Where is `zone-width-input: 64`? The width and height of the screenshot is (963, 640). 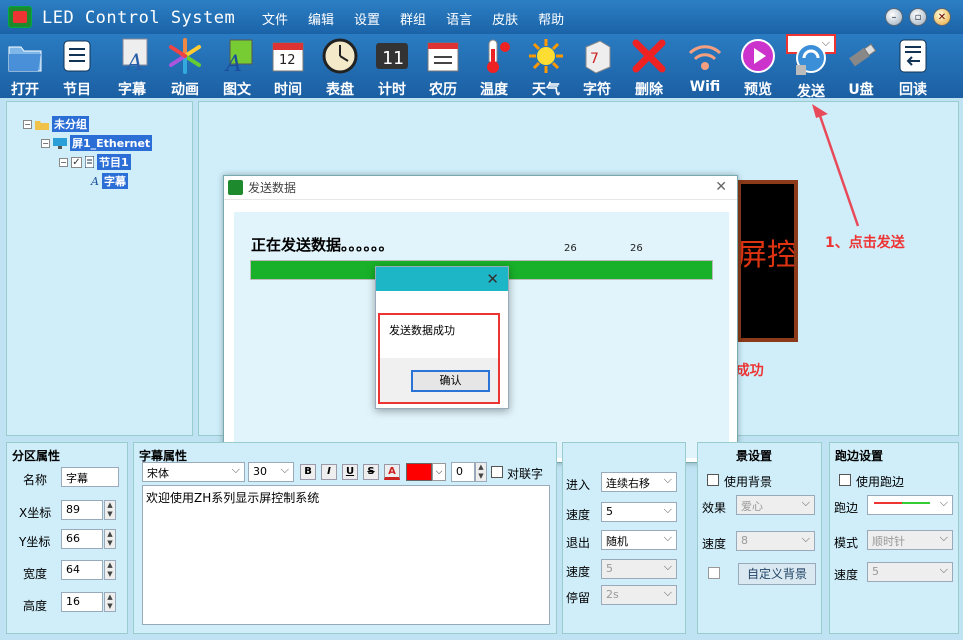 zone-width-input: 64 is located at coordinates (82, 570).